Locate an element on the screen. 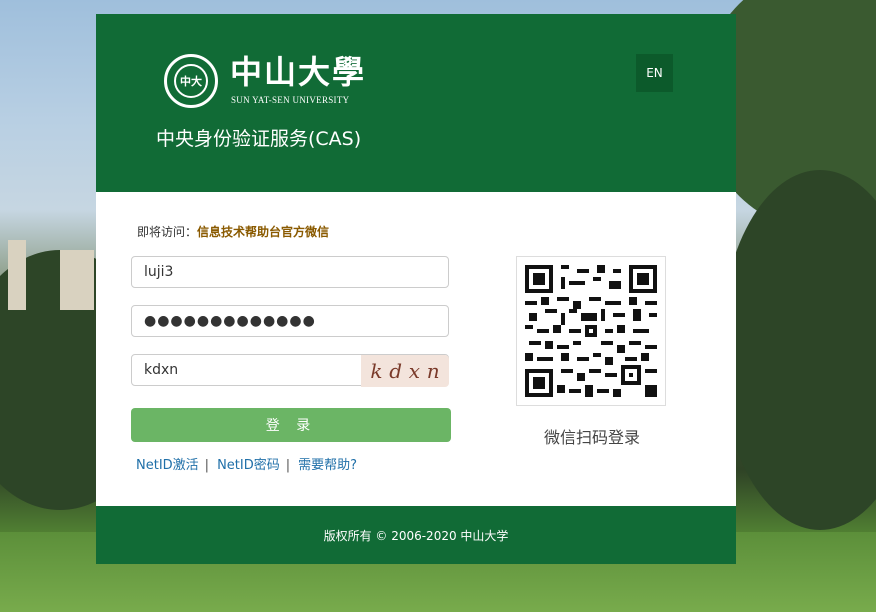  university-seal-icon: 中大 is located at coordinates (191, 81).